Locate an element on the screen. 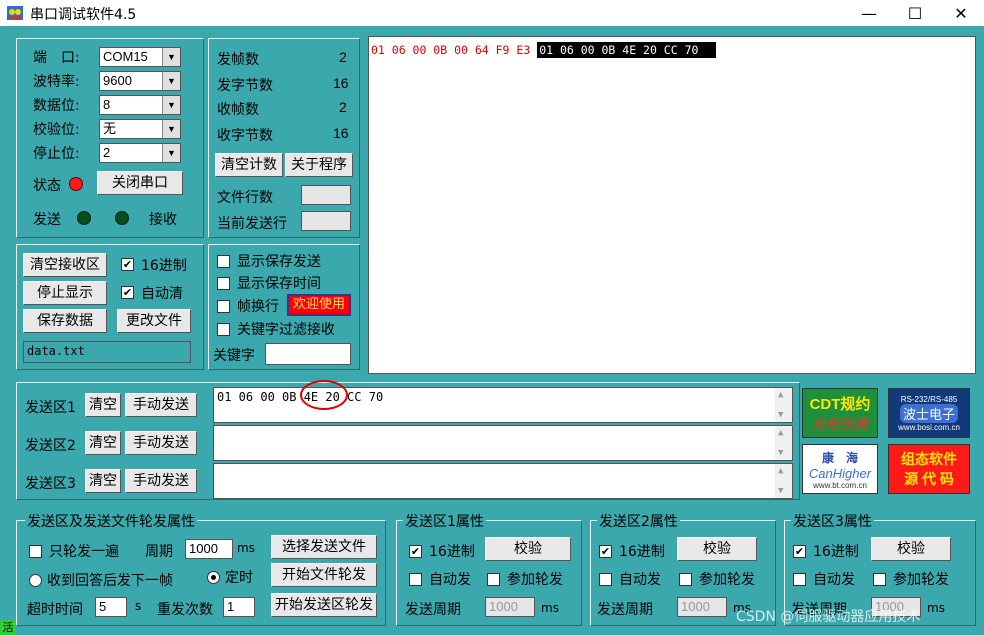 The width and height of the screenshot is (984, 635). period-unit: ms is located at coordinates (246, 548).